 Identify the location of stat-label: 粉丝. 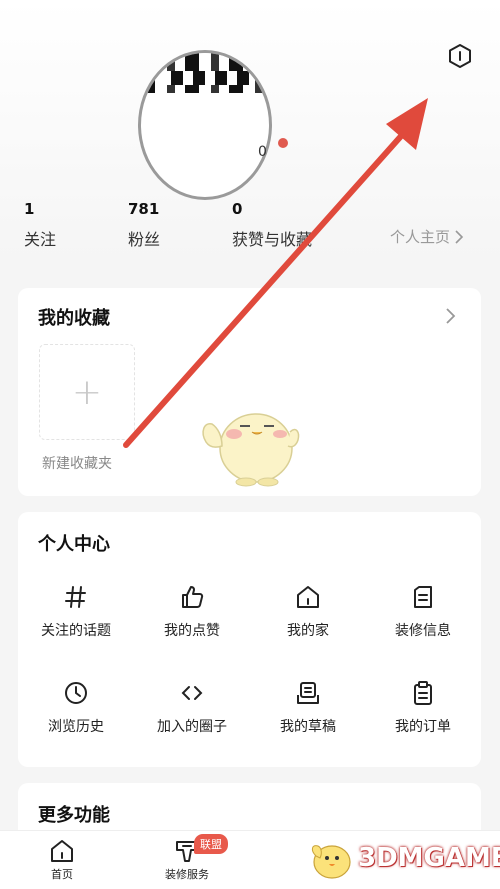
(144, 239).